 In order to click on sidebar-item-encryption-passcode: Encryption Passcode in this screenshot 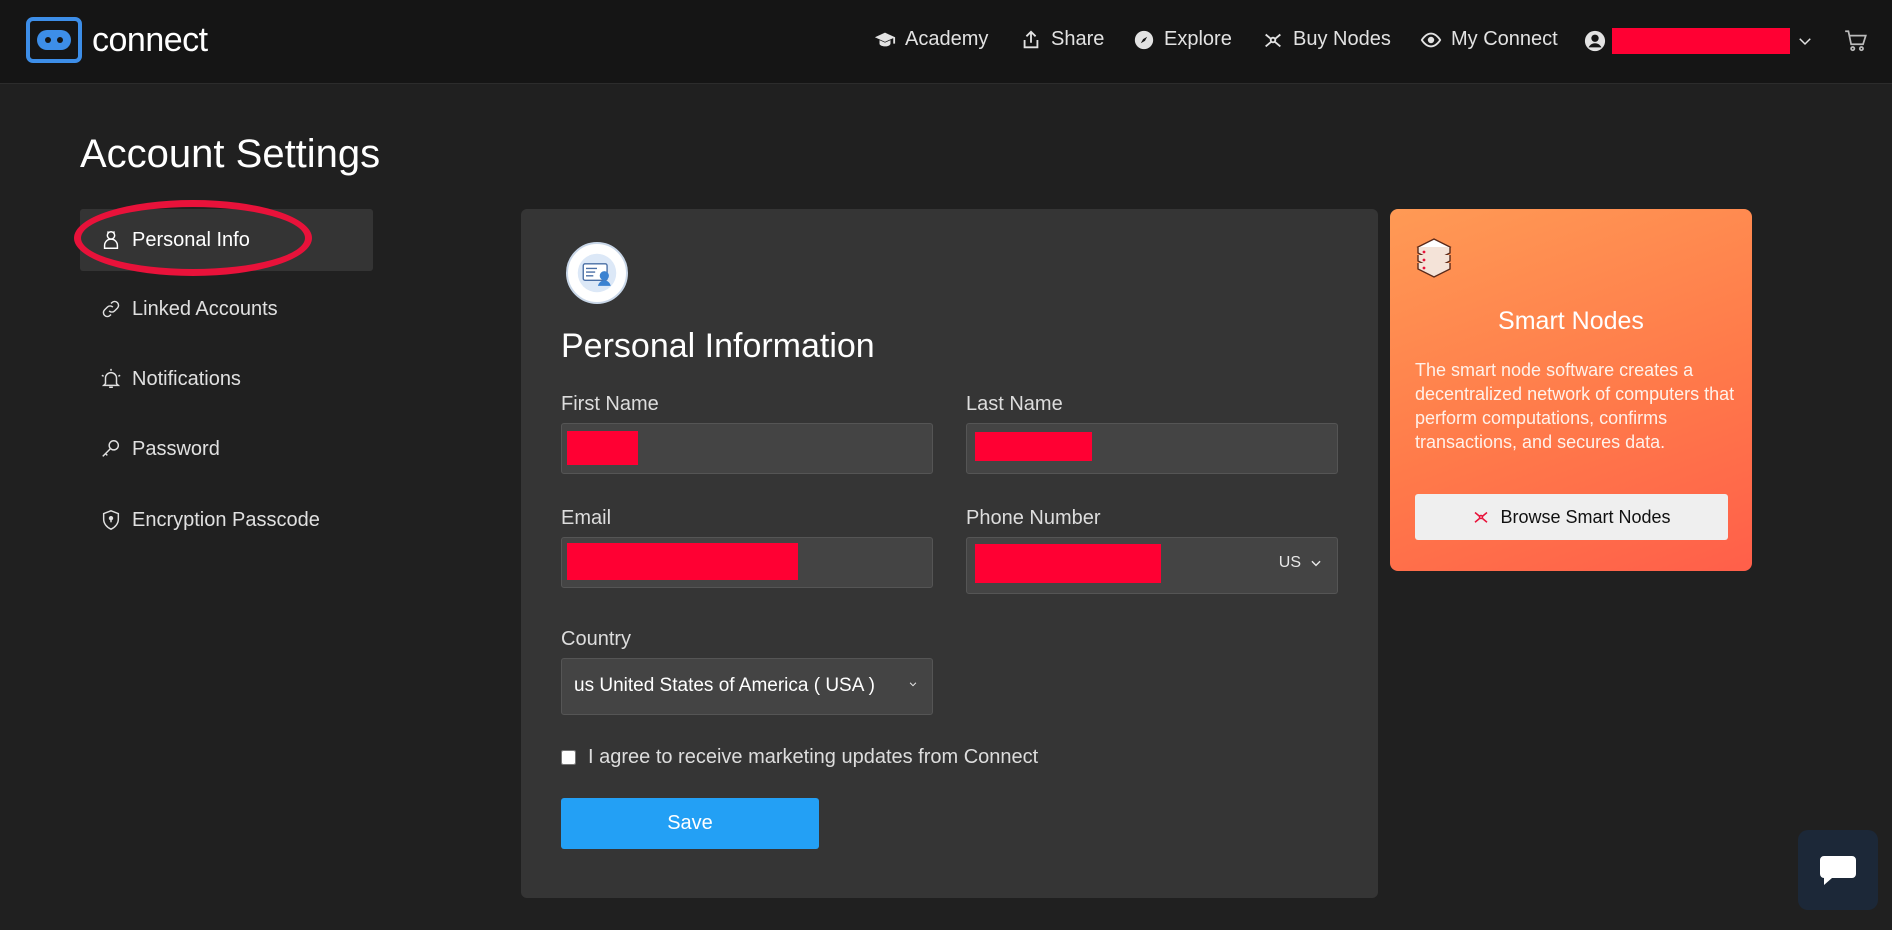, I will do `click(226, 520)`.